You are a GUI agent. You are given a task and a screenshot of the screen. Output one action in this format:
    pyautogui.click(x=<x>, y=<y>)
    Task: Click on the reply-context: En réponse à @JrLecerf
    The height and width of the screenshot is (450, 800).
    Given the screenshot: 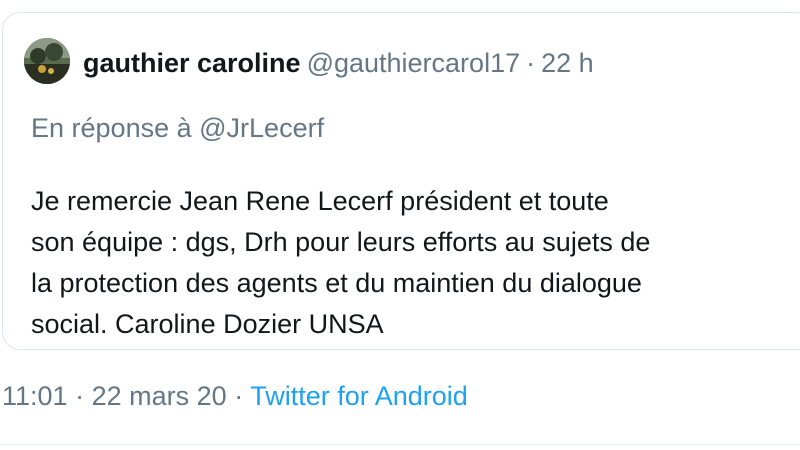 What is the action you would take?
    pyautogui.click(x=177, y=128)
    